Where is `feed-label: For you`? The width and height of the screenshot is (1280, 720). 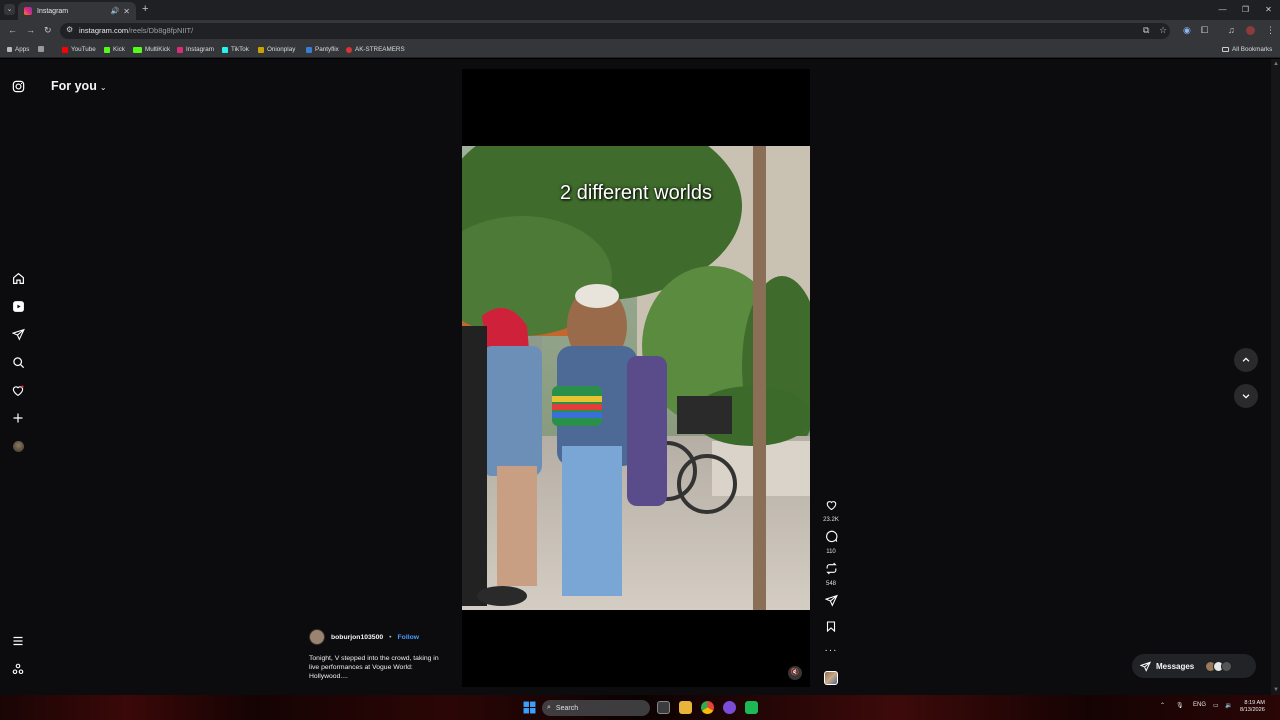
feed-label: For you is located at coordinates (74, 86).